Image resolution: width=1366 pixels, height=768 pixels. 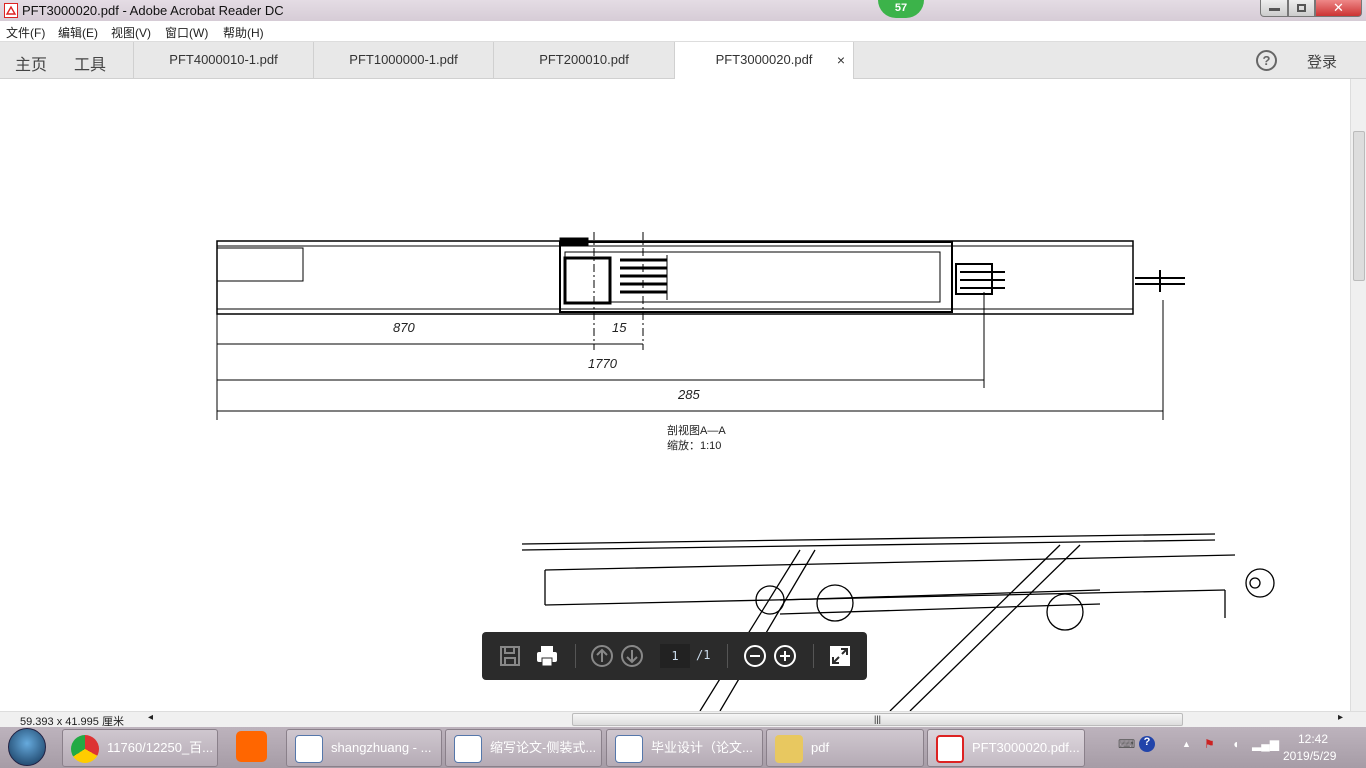 What do you see at coordinates (31, 63) in the screenshot?
I see `home-button: 主页` at bounding box center [31, 63].